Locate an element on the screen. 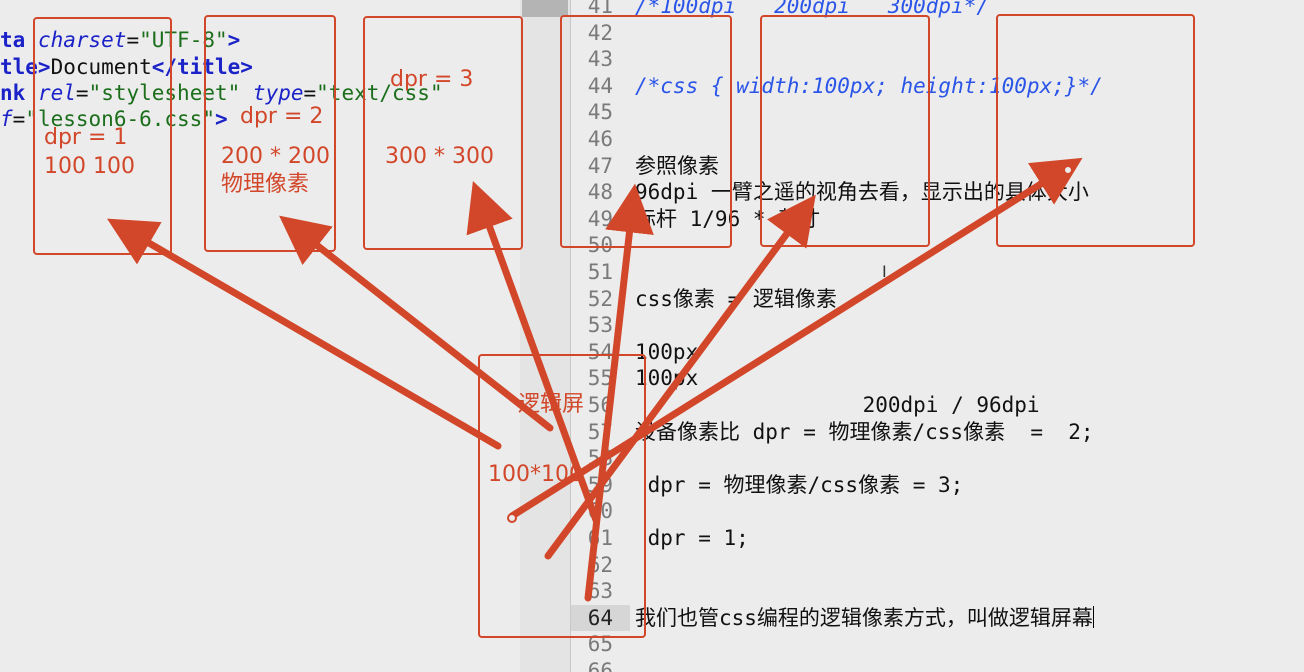  editor-line: dpr = 物理像素/css像素 = 3; is located at coordinates (799, 485).